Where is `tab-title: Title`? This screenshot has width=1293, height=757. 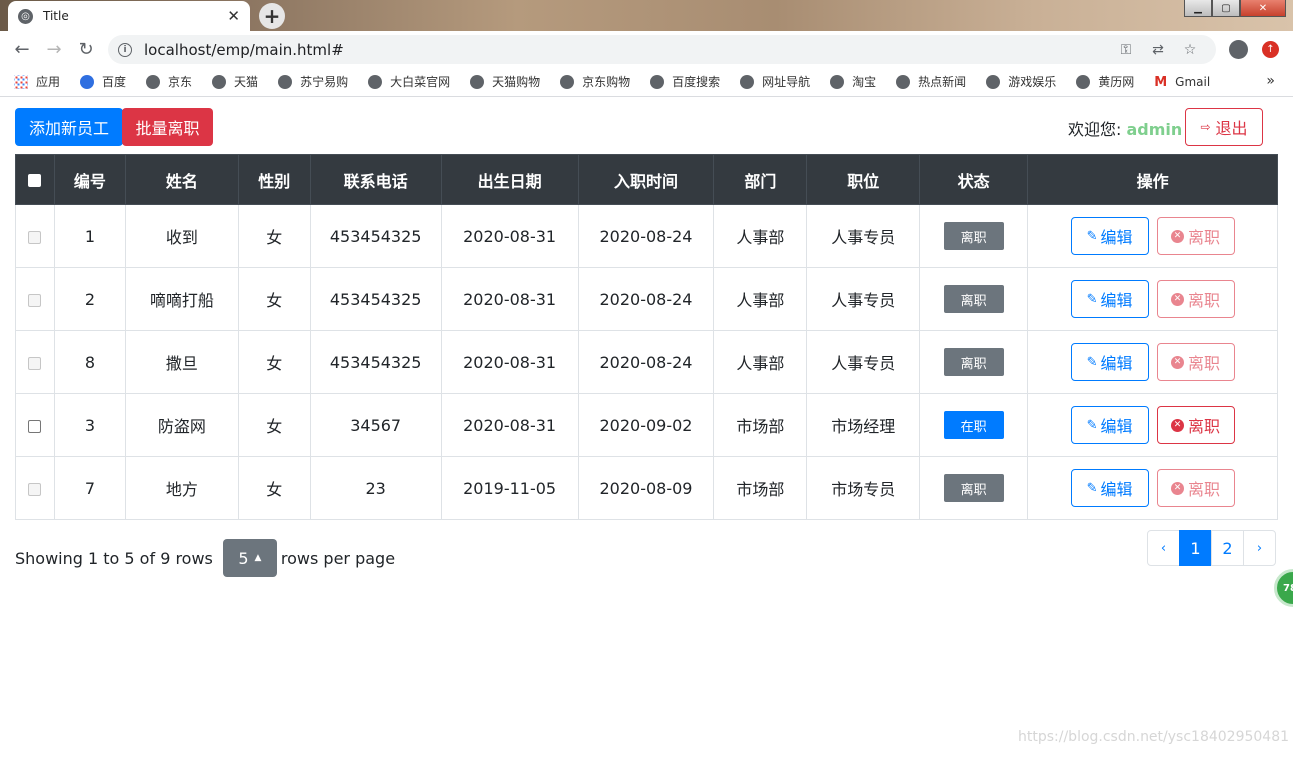 tab-title: Title is located at coordinates (56, 16).